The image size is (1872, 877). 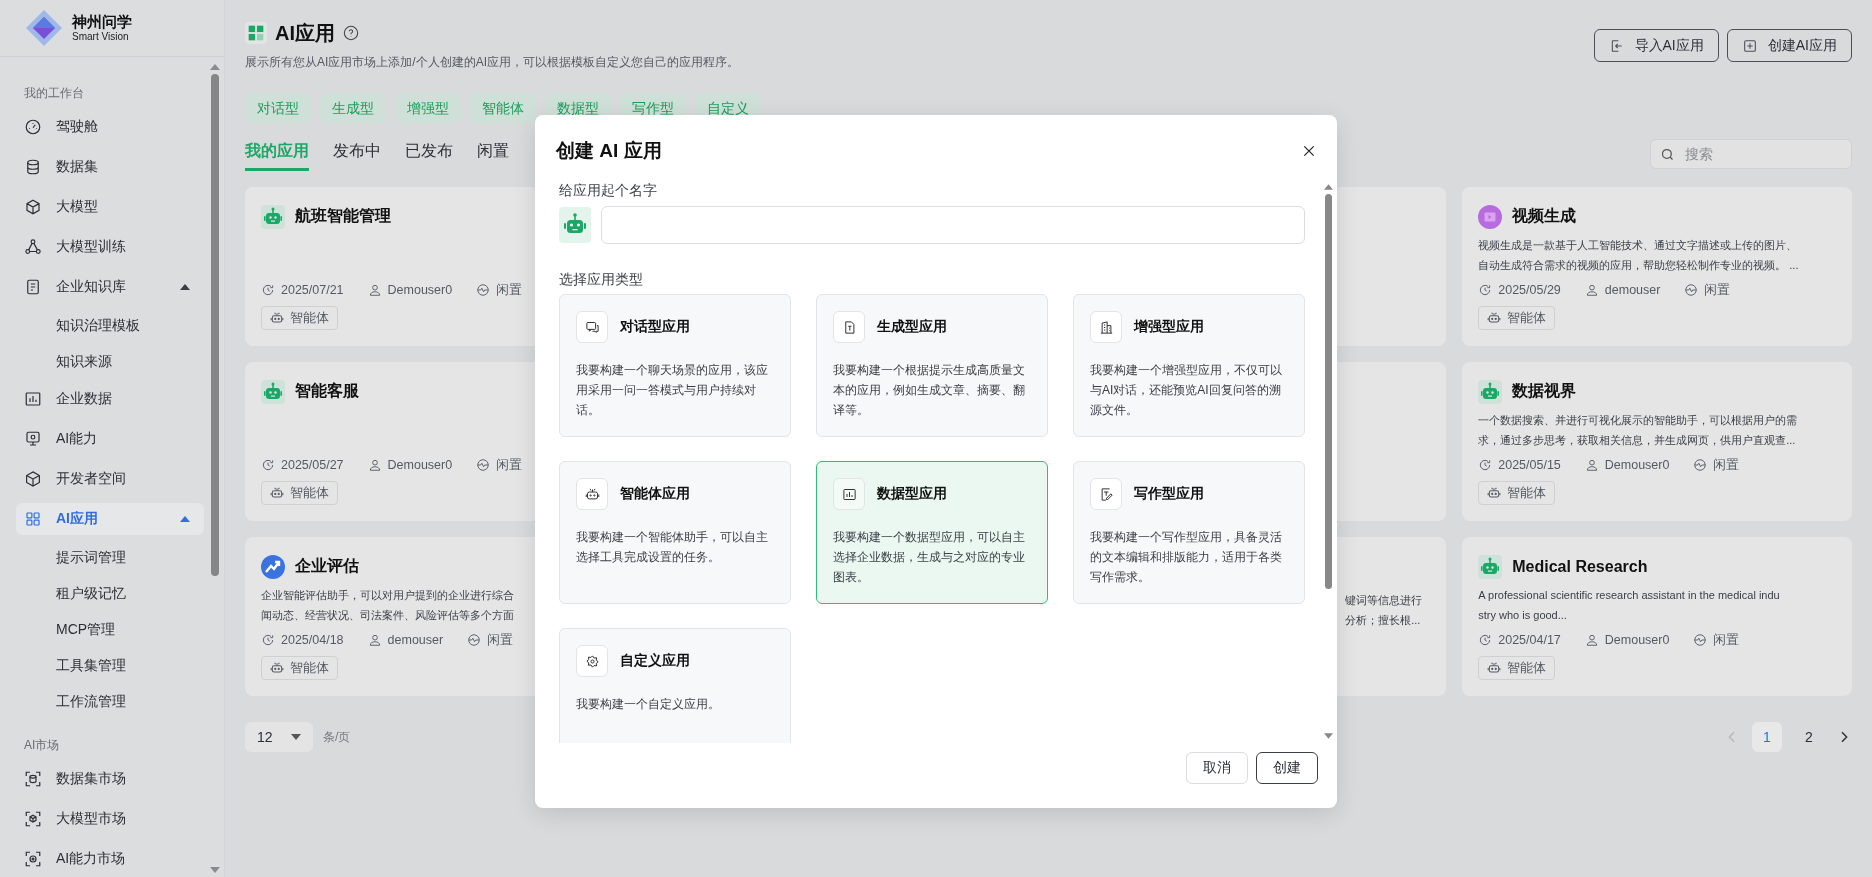 What do you see at coordinates (1169, 494) in the screenshot?
I see `option-title: 写作型应用` at bounding box center [1169, 494].